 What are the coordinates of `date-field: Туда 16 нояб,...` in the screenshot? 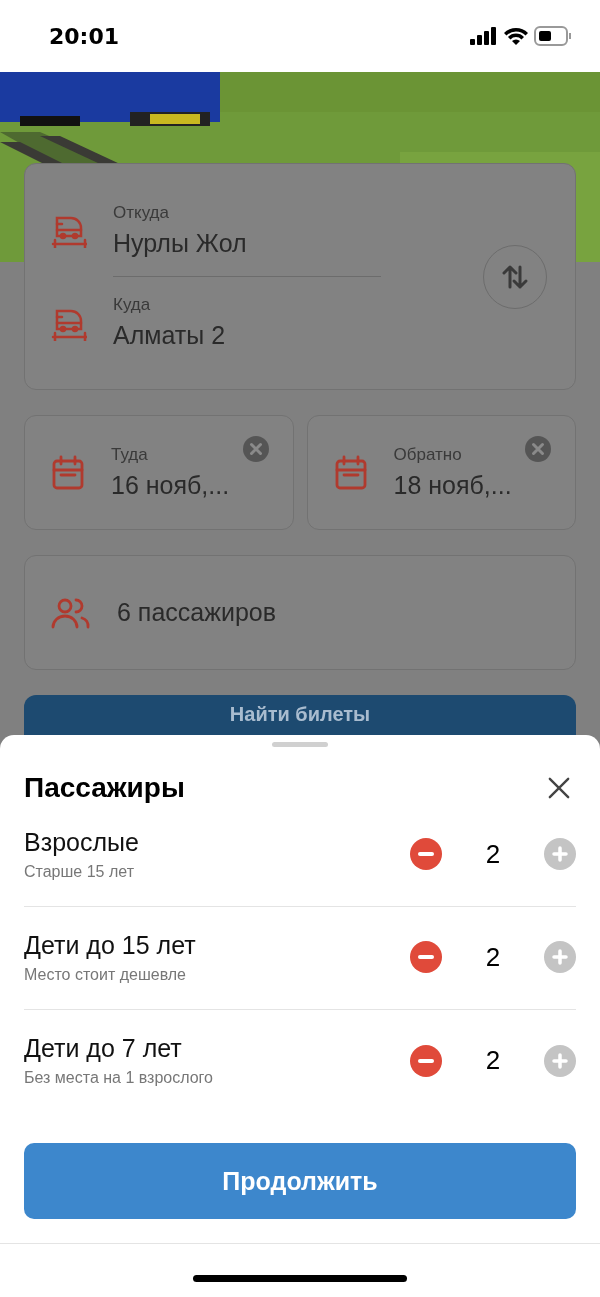 It's located at (159, 472).